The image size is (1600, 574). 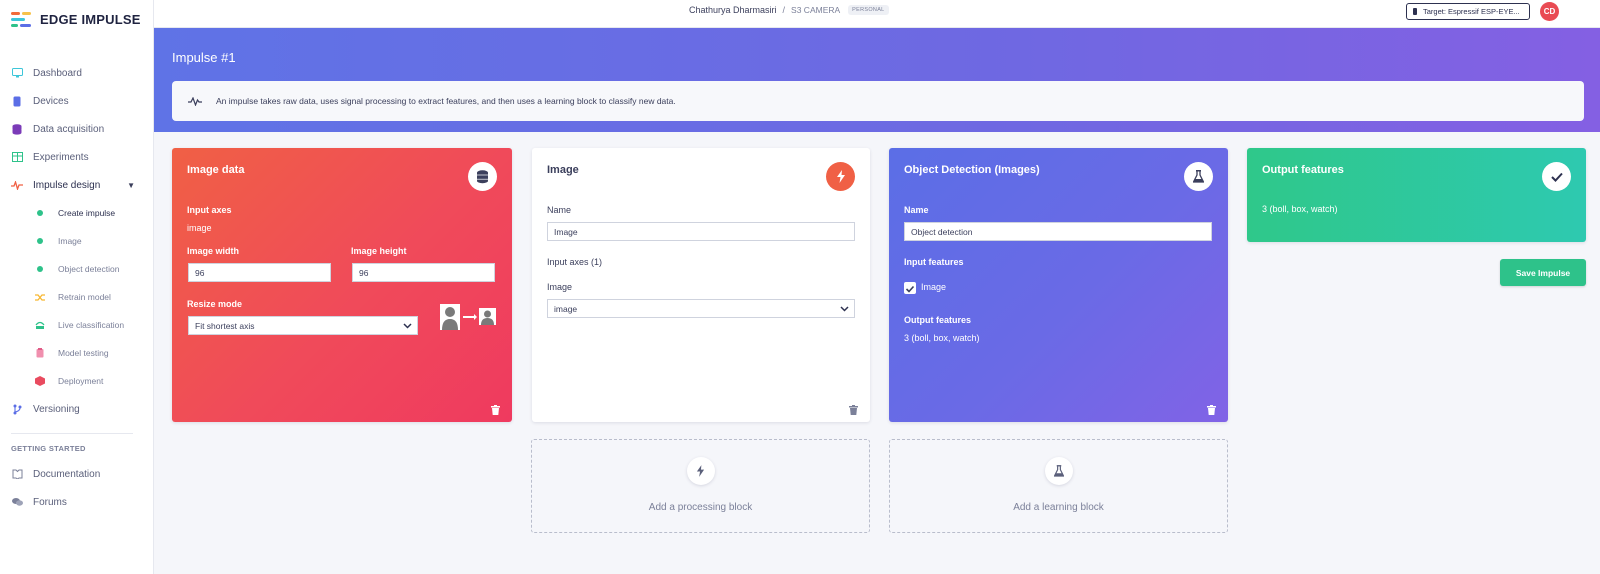 What do you see at coordinates (50, 502) in the screenshot?
I see `sidebar-item-label: Forums` at bounding box center [50, 502].